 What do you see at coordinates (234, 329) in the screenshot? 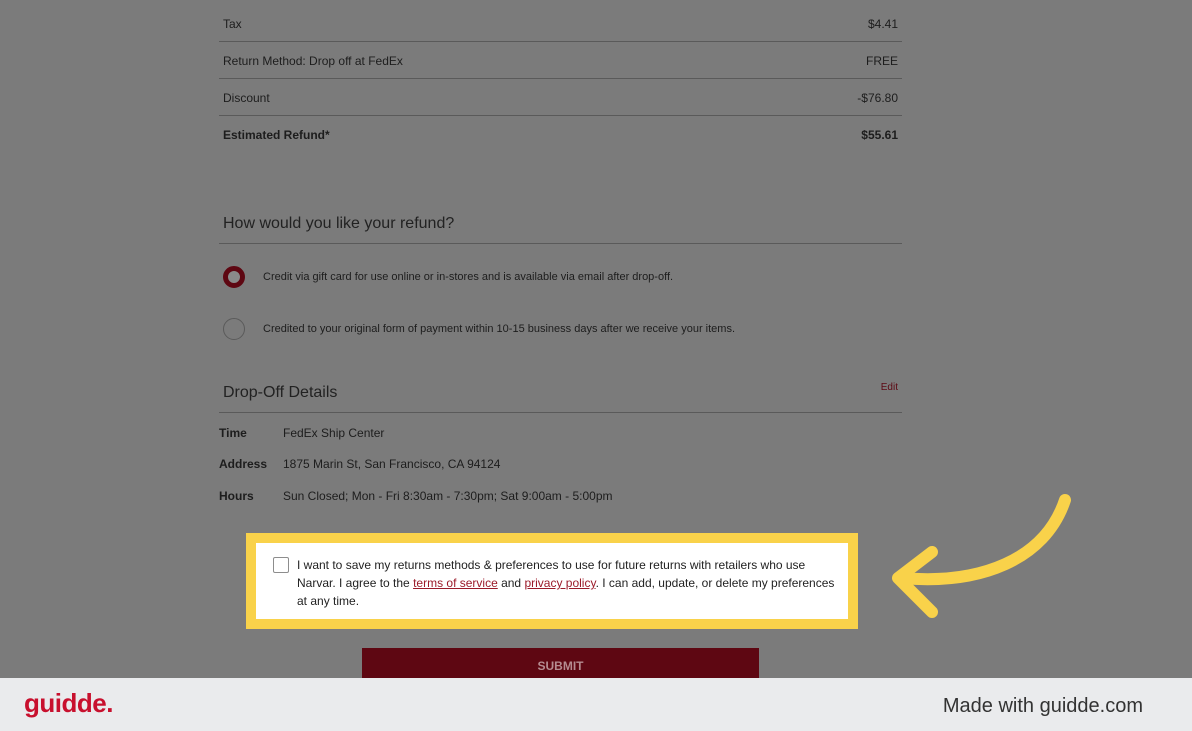
I see `radio-unselected-icon` at bounding box center [234, 329].